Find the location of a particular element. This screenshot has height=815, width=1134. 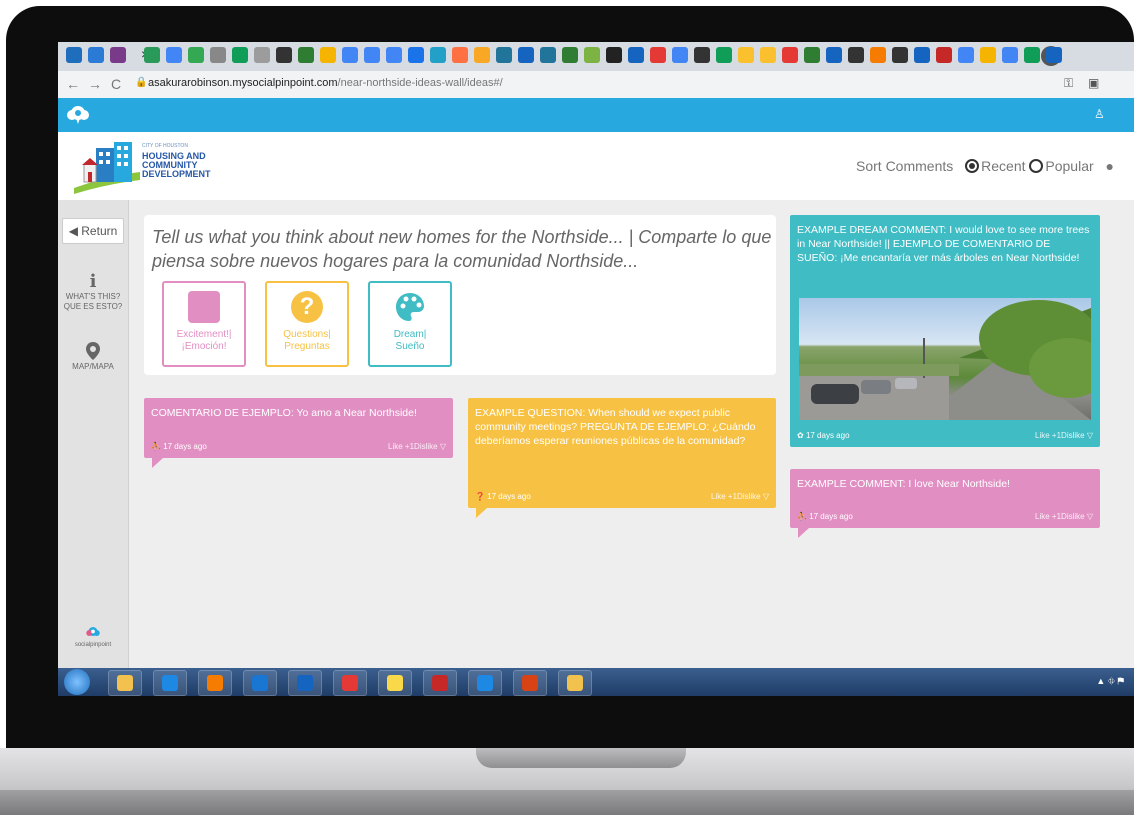

taskbar-powerpoint-icon is located at coordinates (530, 683).